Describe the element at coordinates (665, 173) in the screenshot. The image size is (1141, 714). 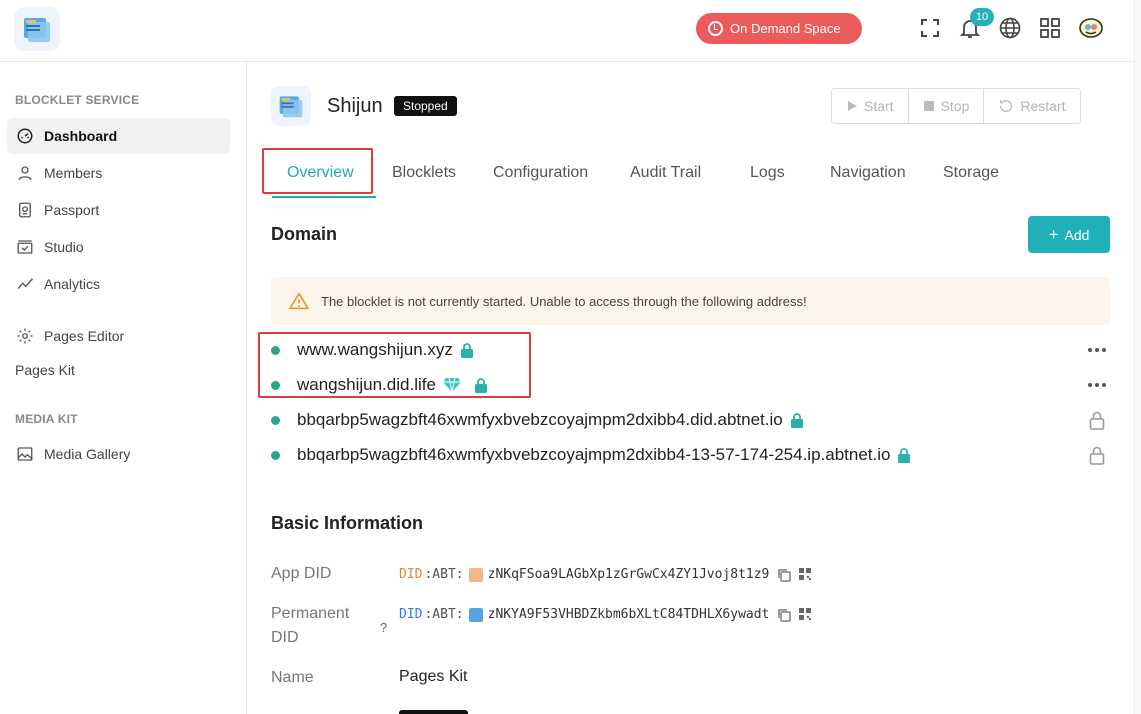
I see `tab-audit-trail: Audit Trail` at that location.